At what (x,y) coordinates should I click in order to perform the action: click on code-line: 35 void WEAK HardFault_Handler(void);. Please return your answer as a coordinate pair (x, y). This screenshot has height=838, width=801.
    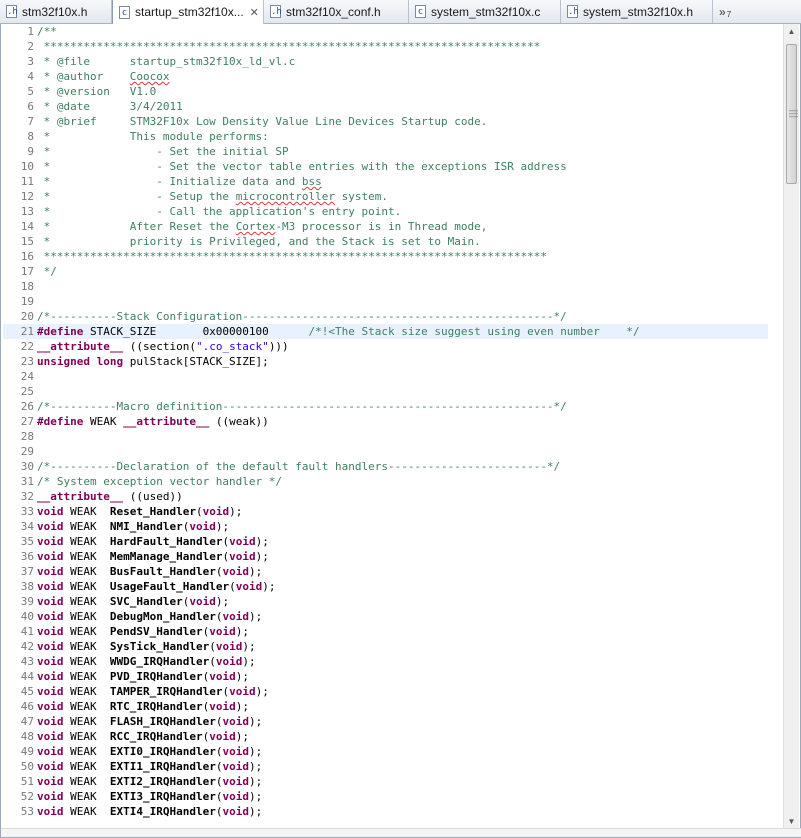
    Looking at the image, I should click on (385, 541).